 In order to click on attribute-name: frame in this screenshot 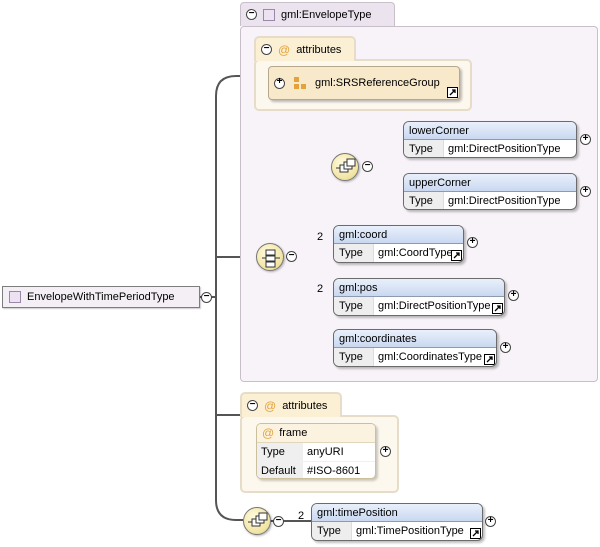, I will do `click(293, 433)`.